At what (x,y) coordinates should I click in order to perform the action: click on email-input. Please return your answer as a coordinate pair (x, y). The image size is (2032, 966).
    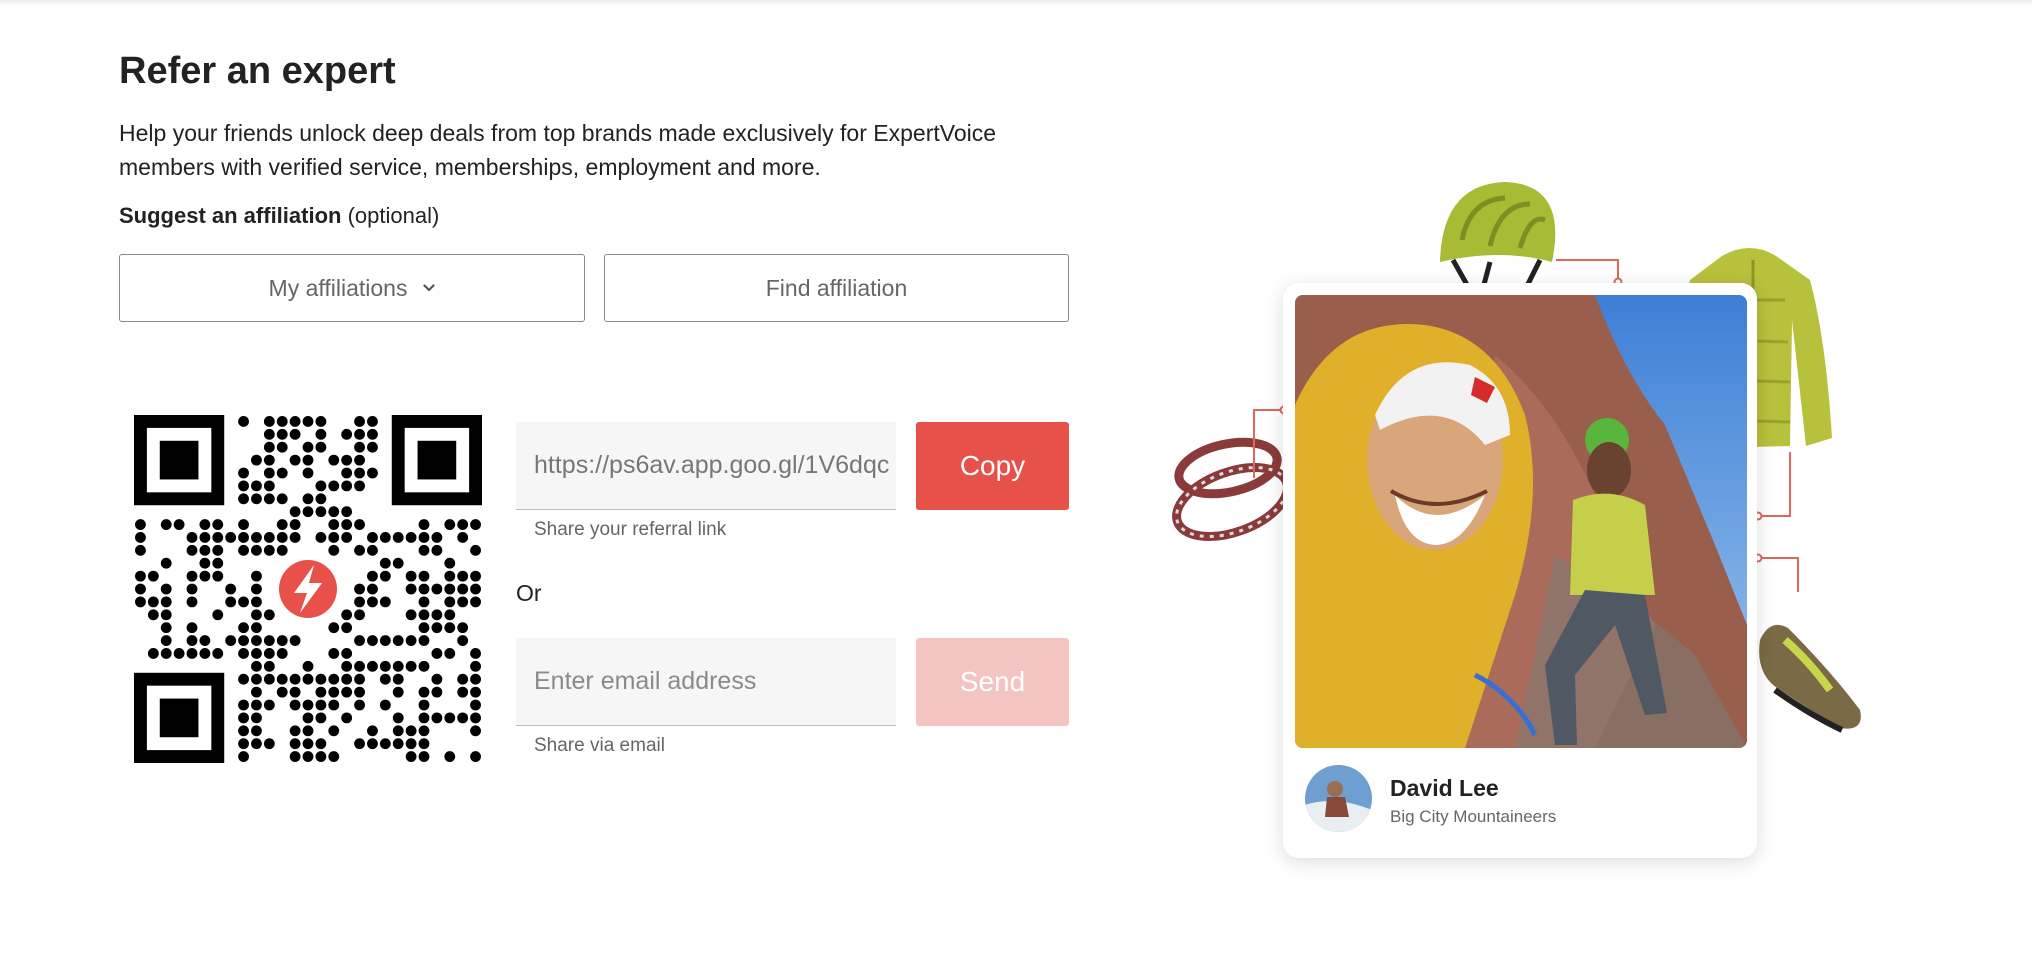
    Looking at the image, I should click on (706, 681).